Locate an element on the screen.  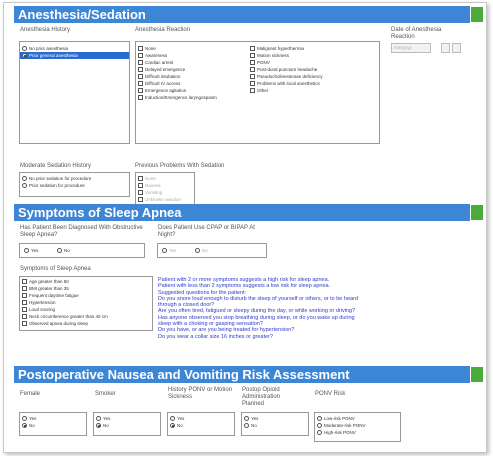
ponv-risk-option: High-risk PONV is located at coordinates (357, 432).